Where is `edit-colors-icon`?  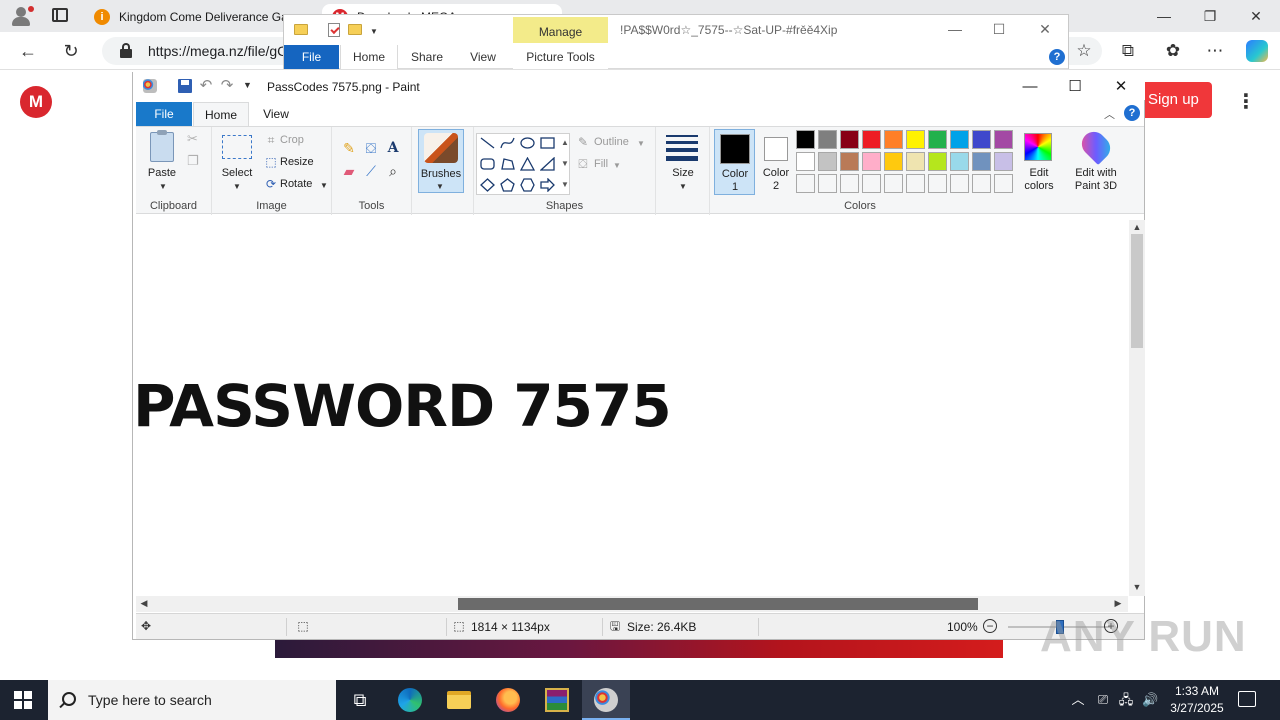
edit-colors-icon is located at coordinates (1038, 147).